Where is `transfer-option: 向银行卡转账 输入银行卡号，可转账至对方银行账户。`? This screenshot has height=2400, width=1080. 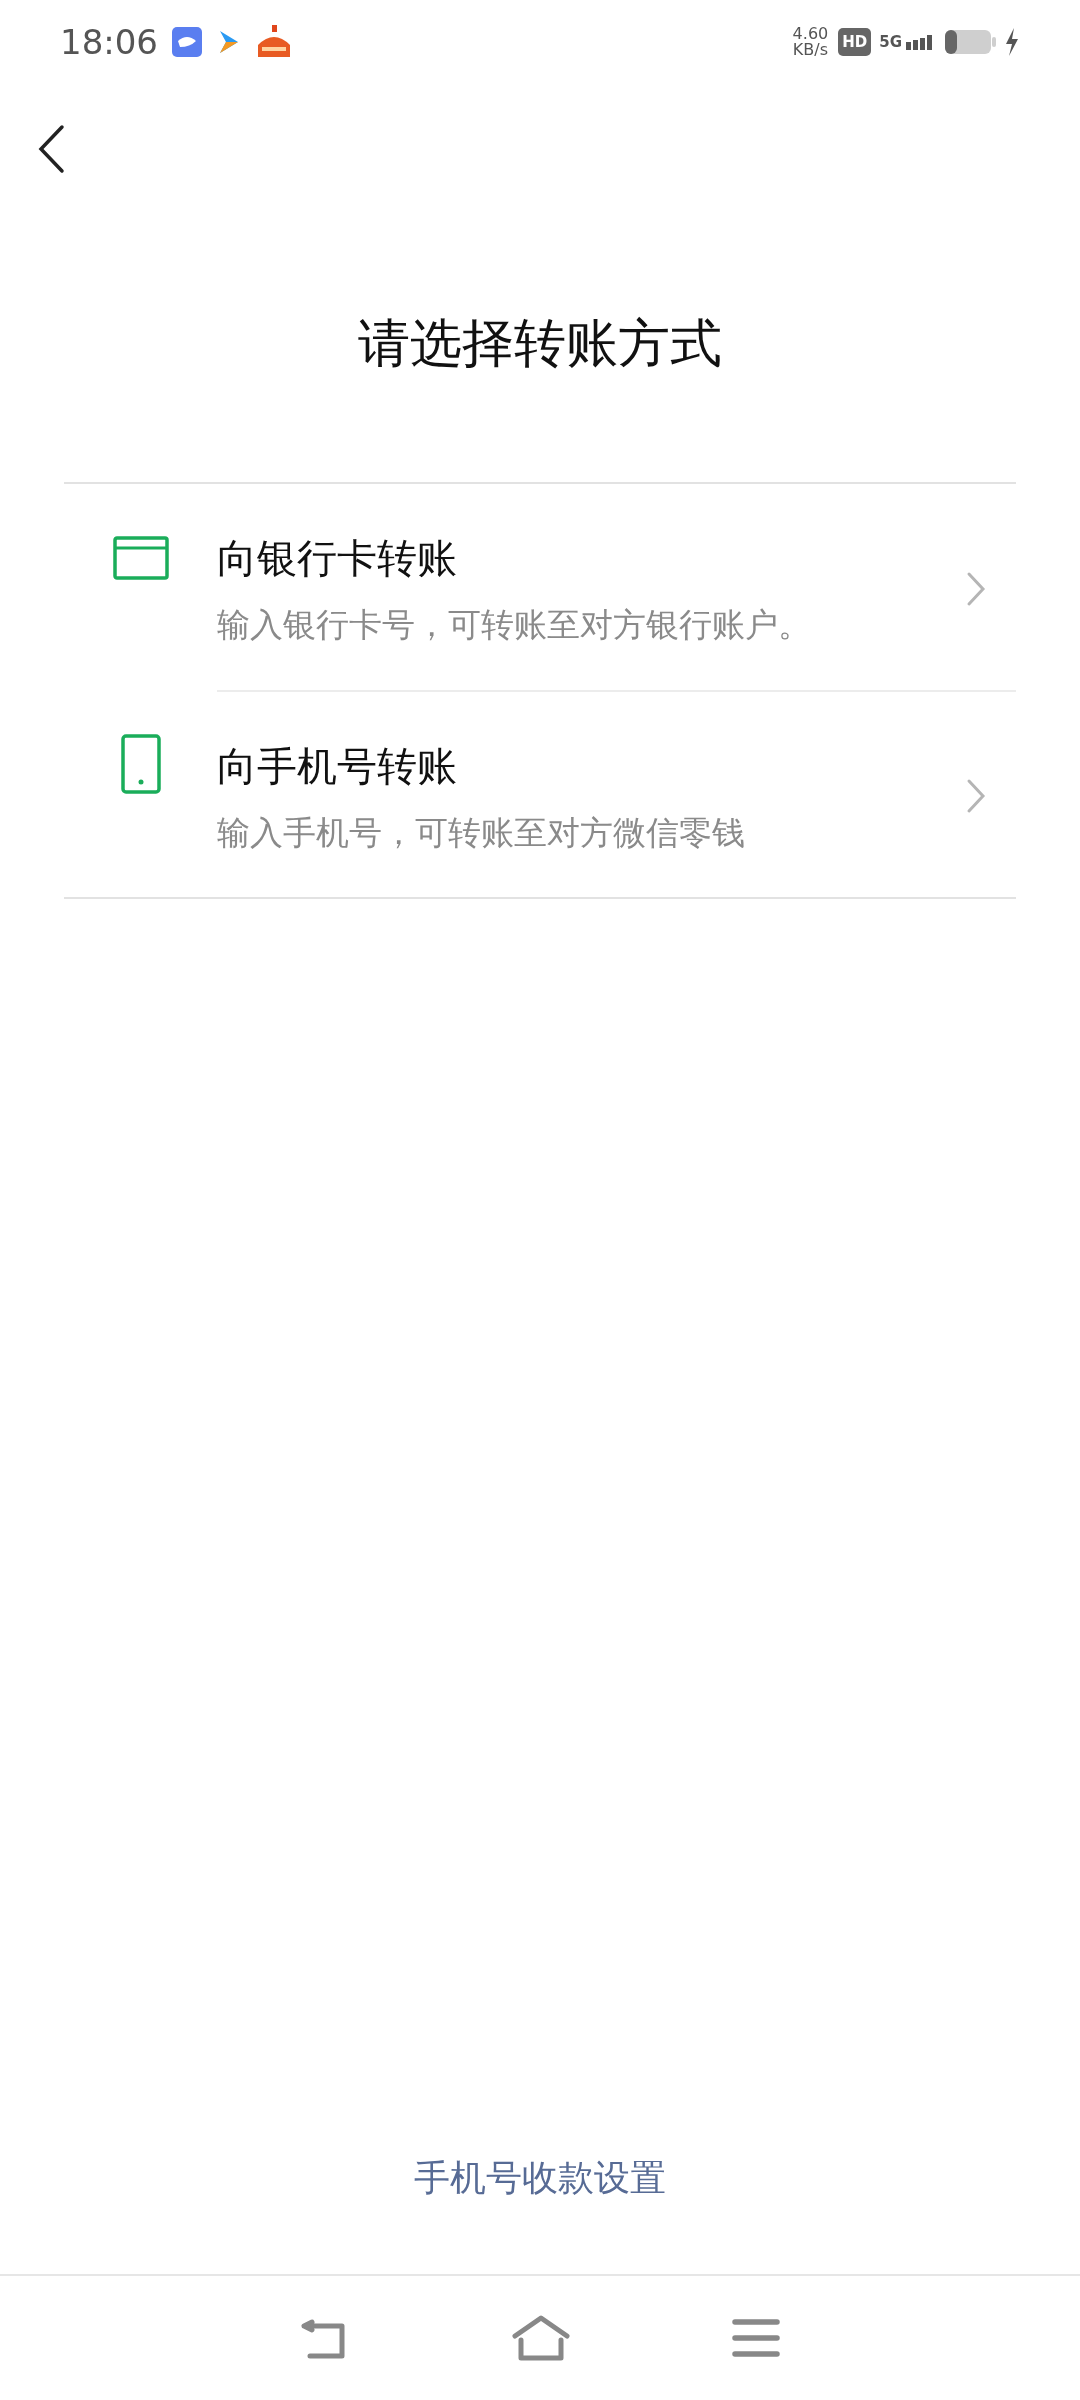 transfer-option: 向银行卡转账 输入银行卡号，可转账至对方银行账户。 is located at coordinates (540, 587).